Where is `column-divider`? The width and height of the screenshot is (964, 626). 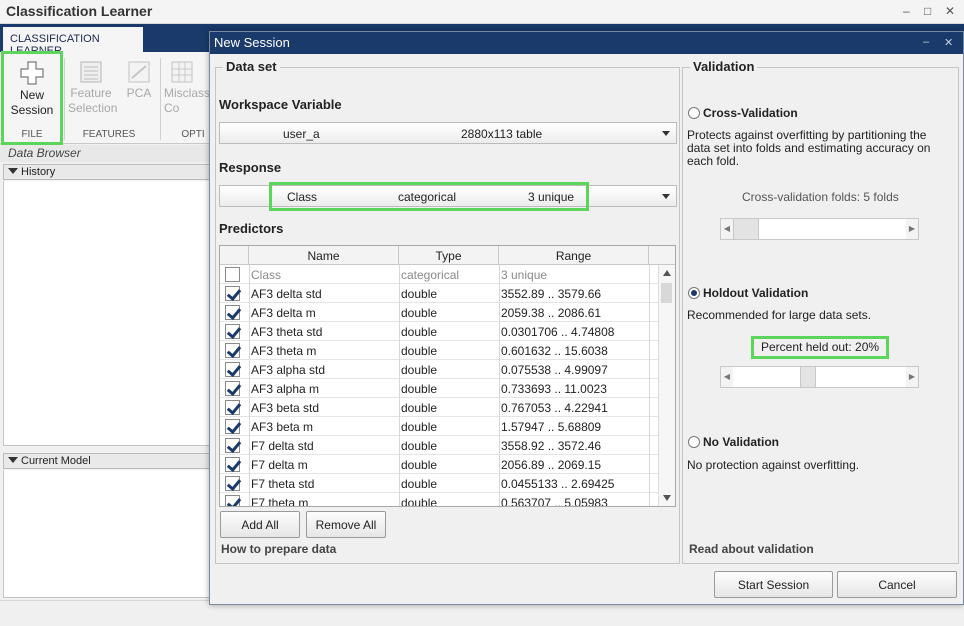 column-divider is located at coordinates (499, 385).